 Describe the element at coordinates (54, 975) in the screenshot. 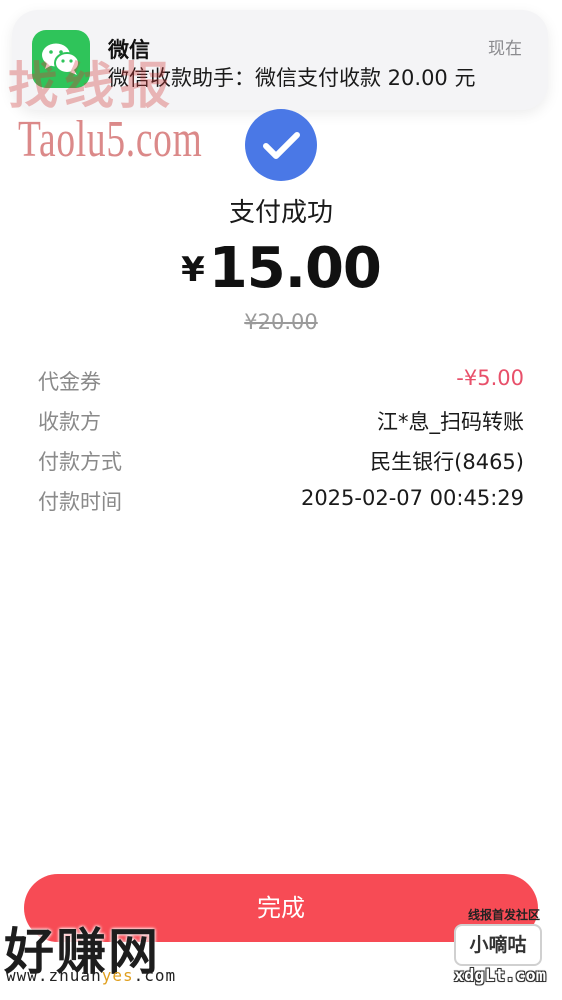

I see `watermark-url-part: www.zhuan` at that location.